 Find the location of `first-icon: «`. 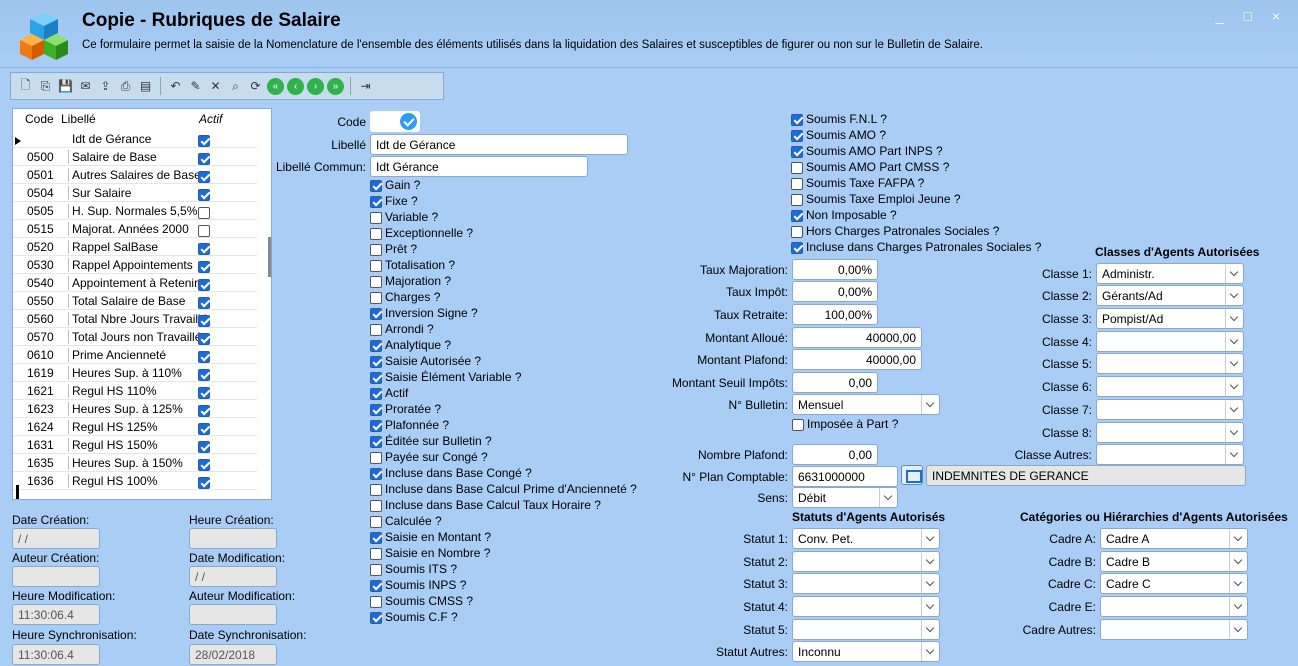

first-icon: « is located at coordinates (275, 86).